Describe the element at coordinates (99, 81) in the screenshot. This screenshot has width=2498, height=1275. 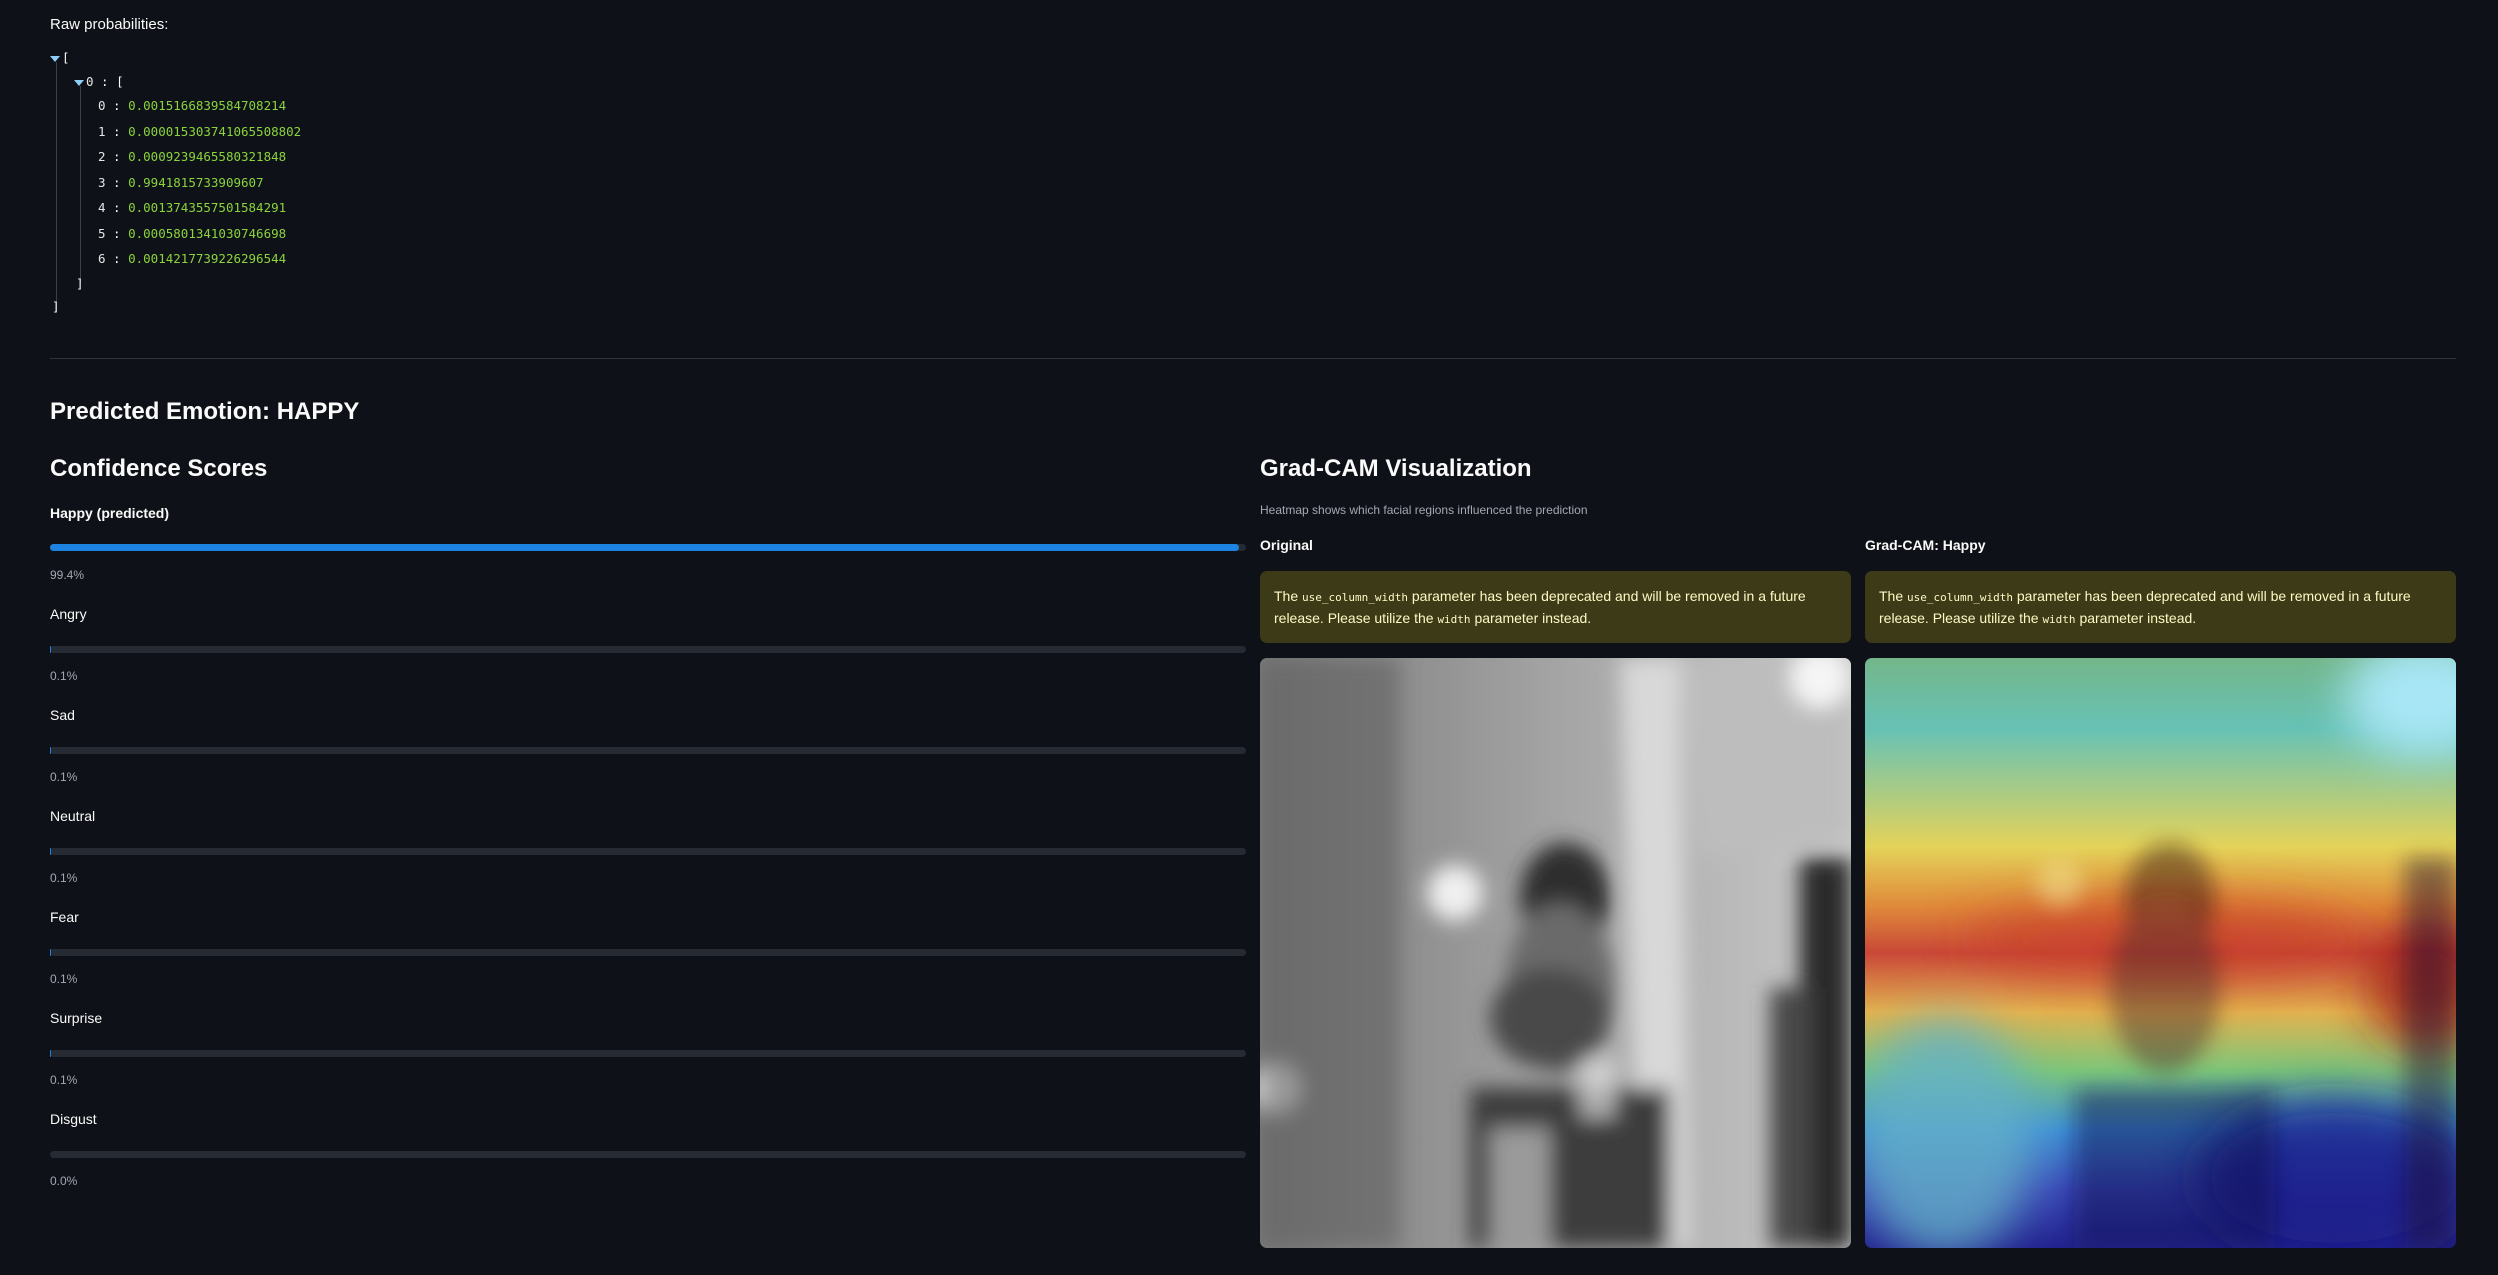
I see `json-inner-toggle: 0 : [` at that location.